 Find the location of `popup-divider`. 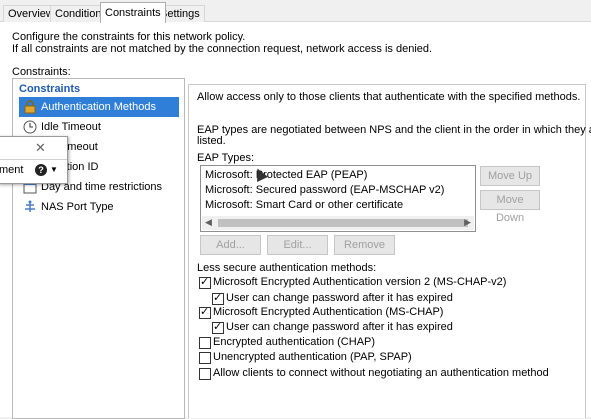

popup-divider is located at coordinates (33, 159).